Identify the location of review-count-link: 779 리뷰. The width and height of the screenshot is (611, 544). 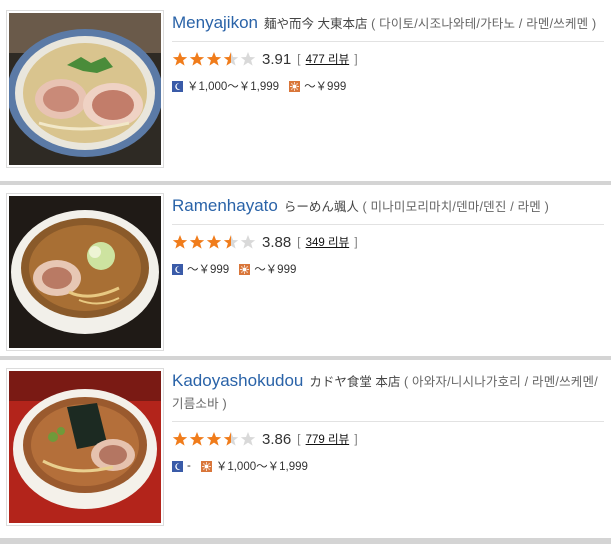
(328, 440).